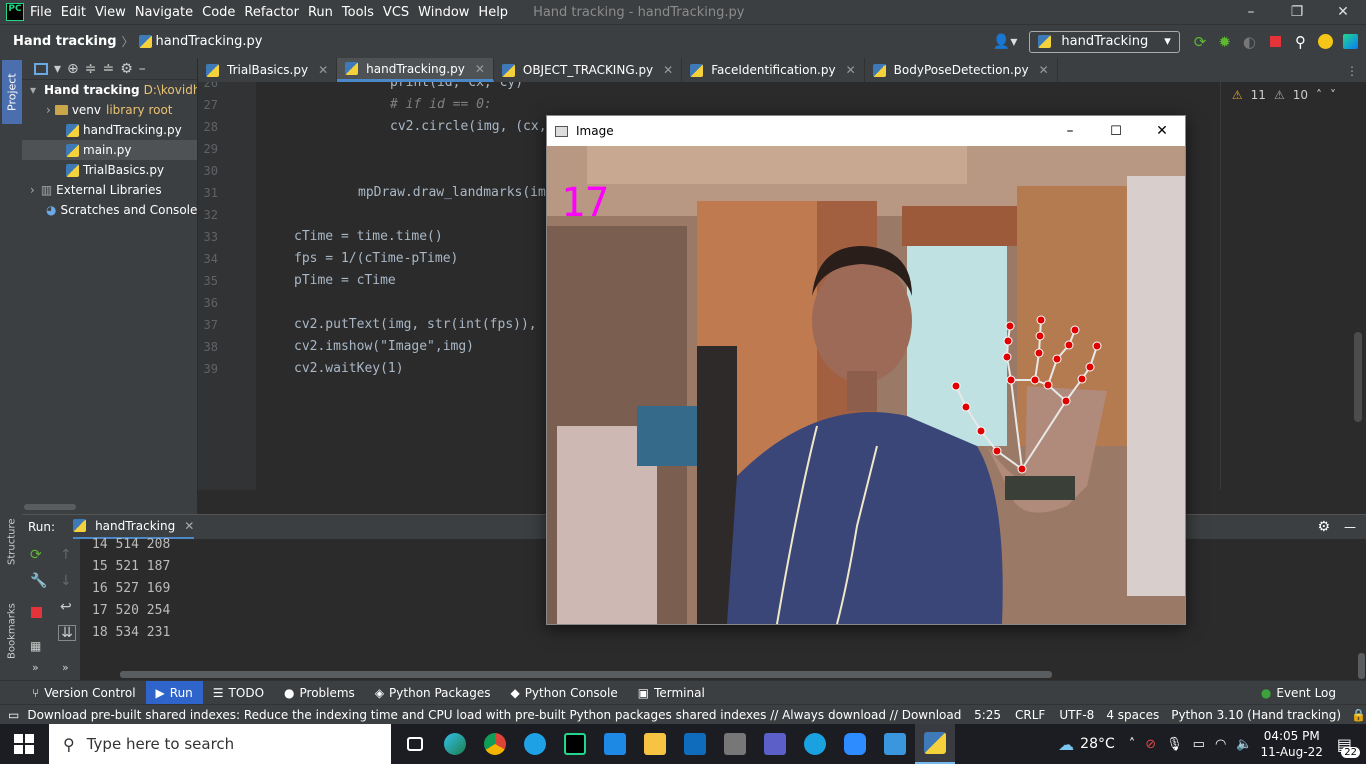 This screenshot has height=764, width=1366. Describe the element at coordinates (109, 210) in the screenshot. I see `tree-item-scratches: ◕ Scratches and Consoles` at that location.